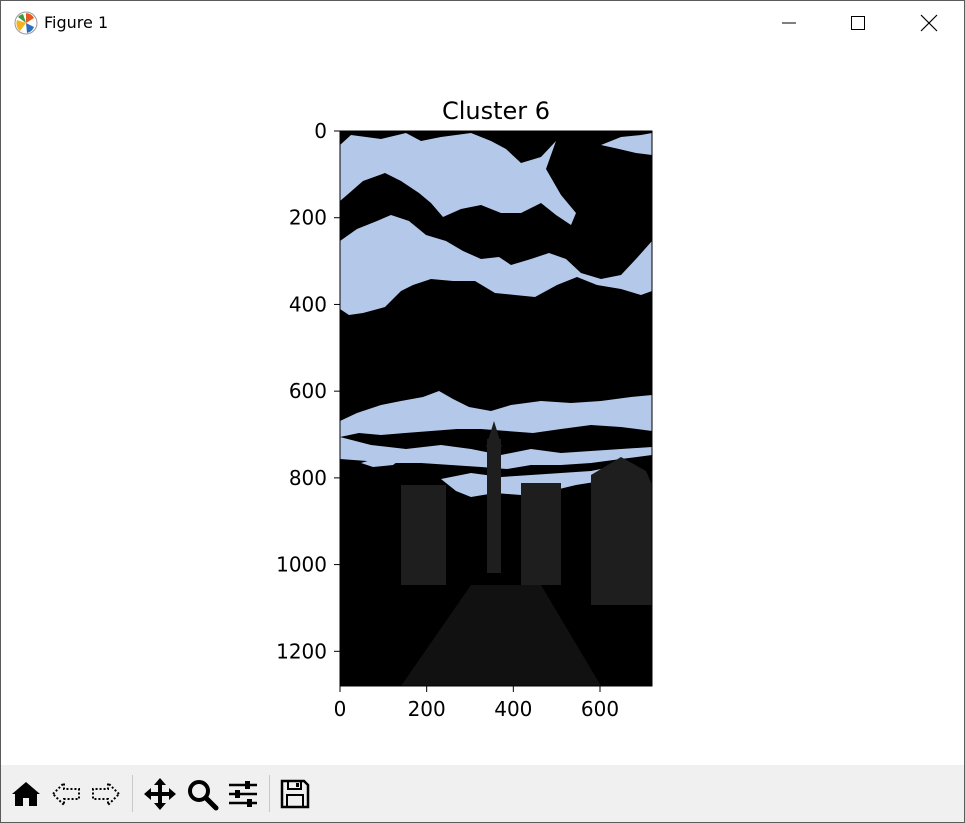 This screenshot has height=823, width=965. Describe the element at coordinates (320, 131) in the screenshot. I see `y-tick-label: 0` at that location.